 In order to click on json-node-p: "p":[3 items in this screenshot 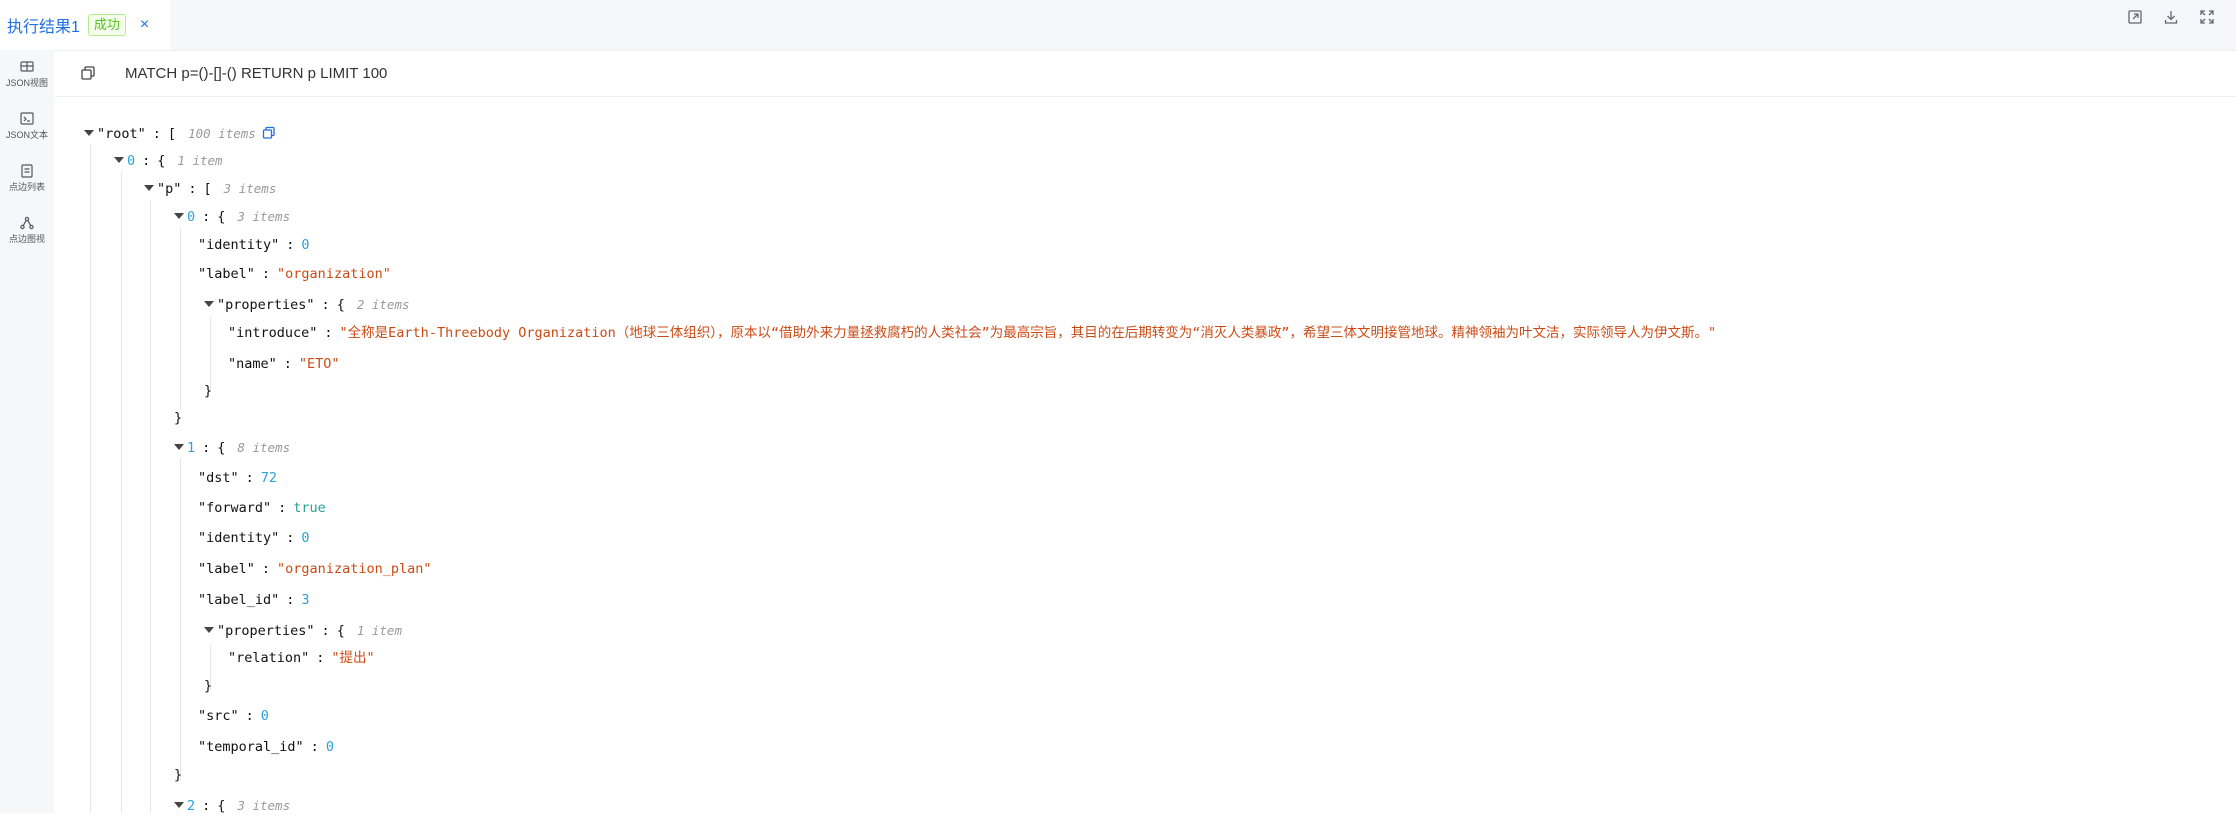, I will do `click(210, 189)`.